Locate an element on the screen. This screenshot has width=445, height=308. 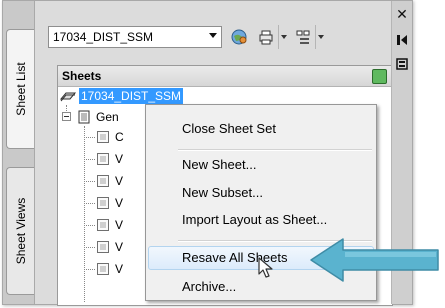
mouse-cursor-icon is located at coordinates (265, 267).